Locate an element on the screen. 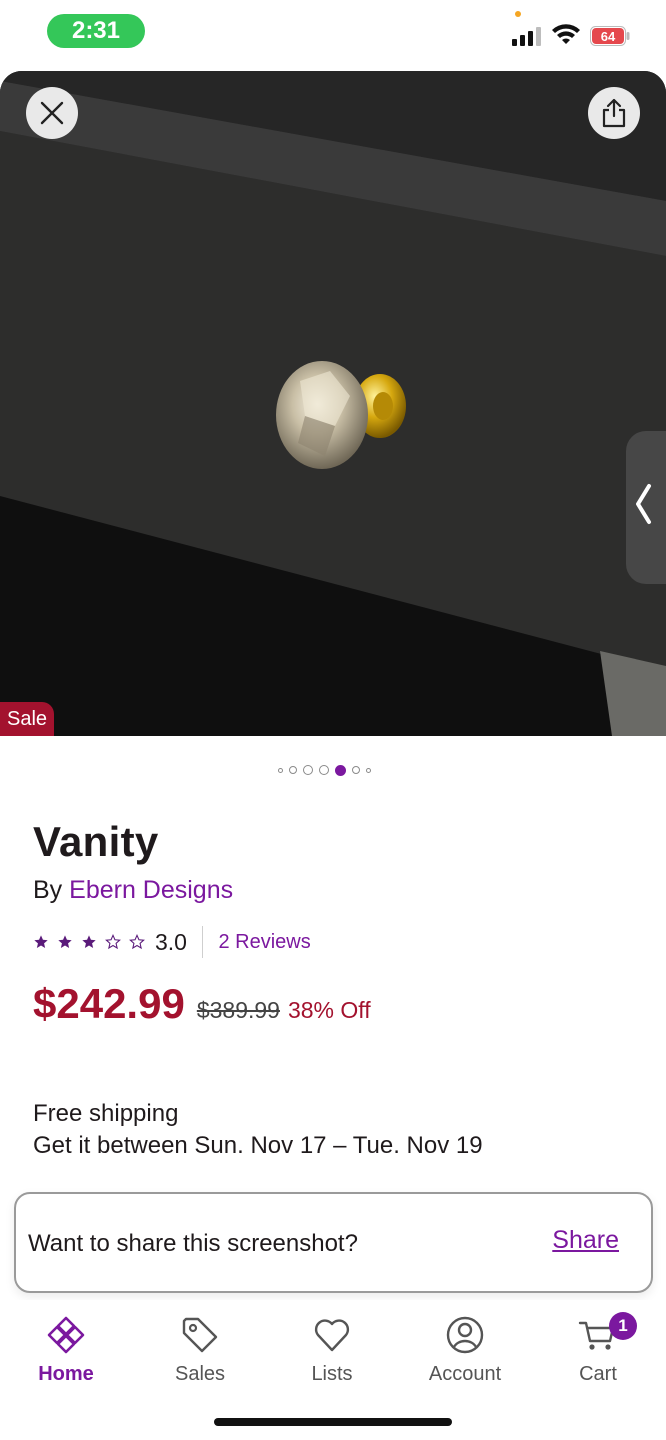 This screenshot has width=666, height=1440. heart-icon is located at coordinates (332, 1335).